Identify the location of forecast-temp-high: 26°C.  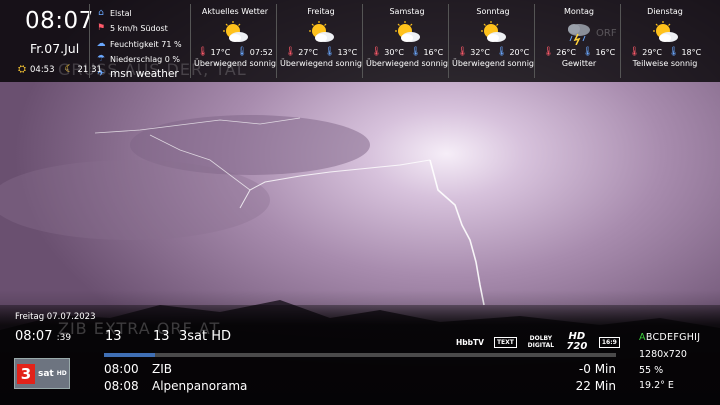
(566, 52).